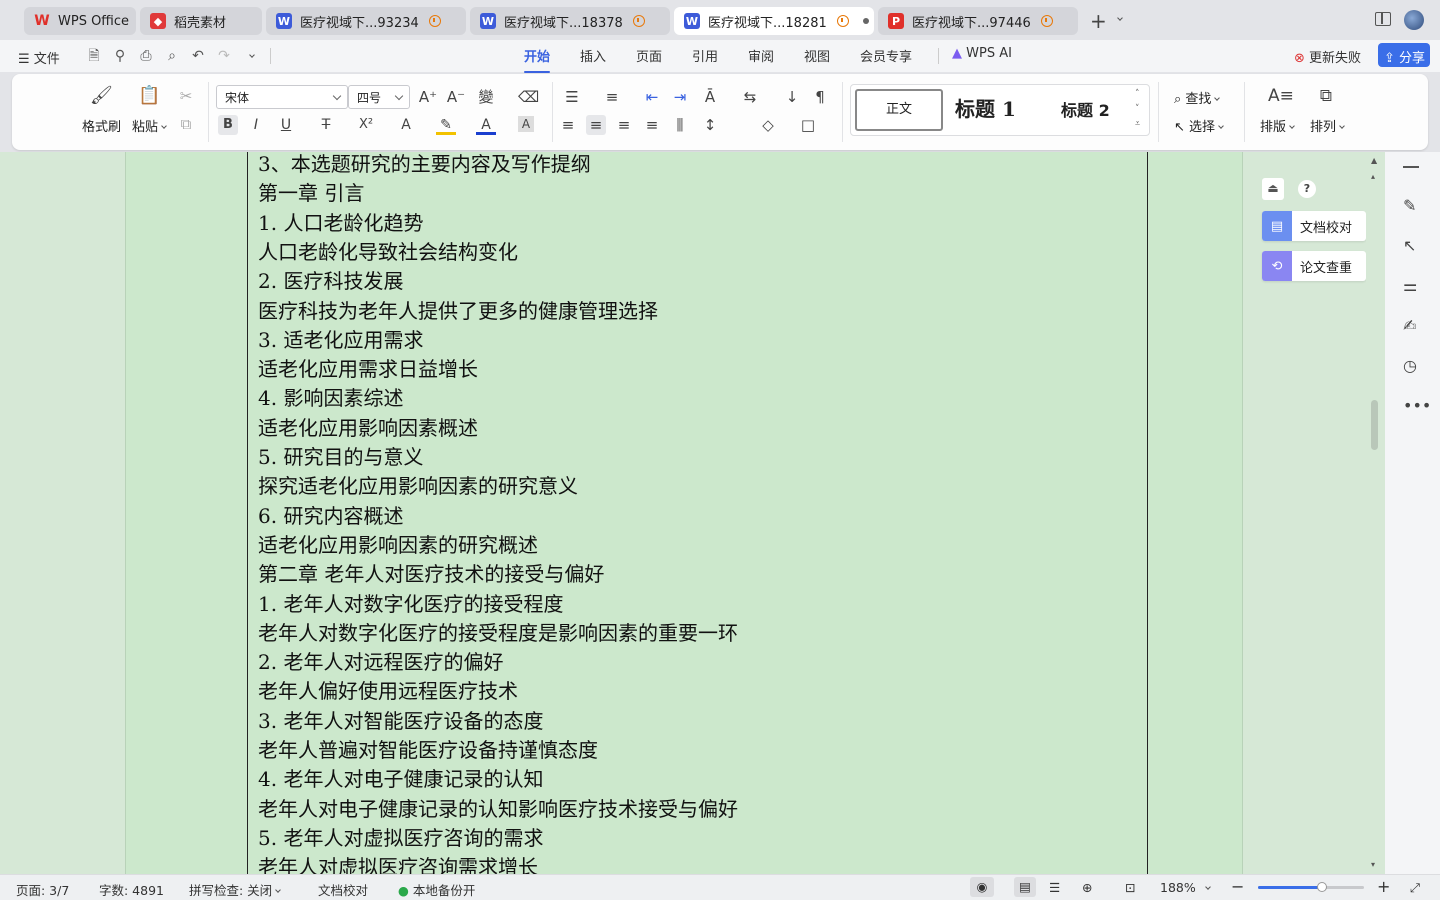 The height and width of the screenshot is (900, 1440). I want to click on layout-button: 排版, so click(1277, 125).